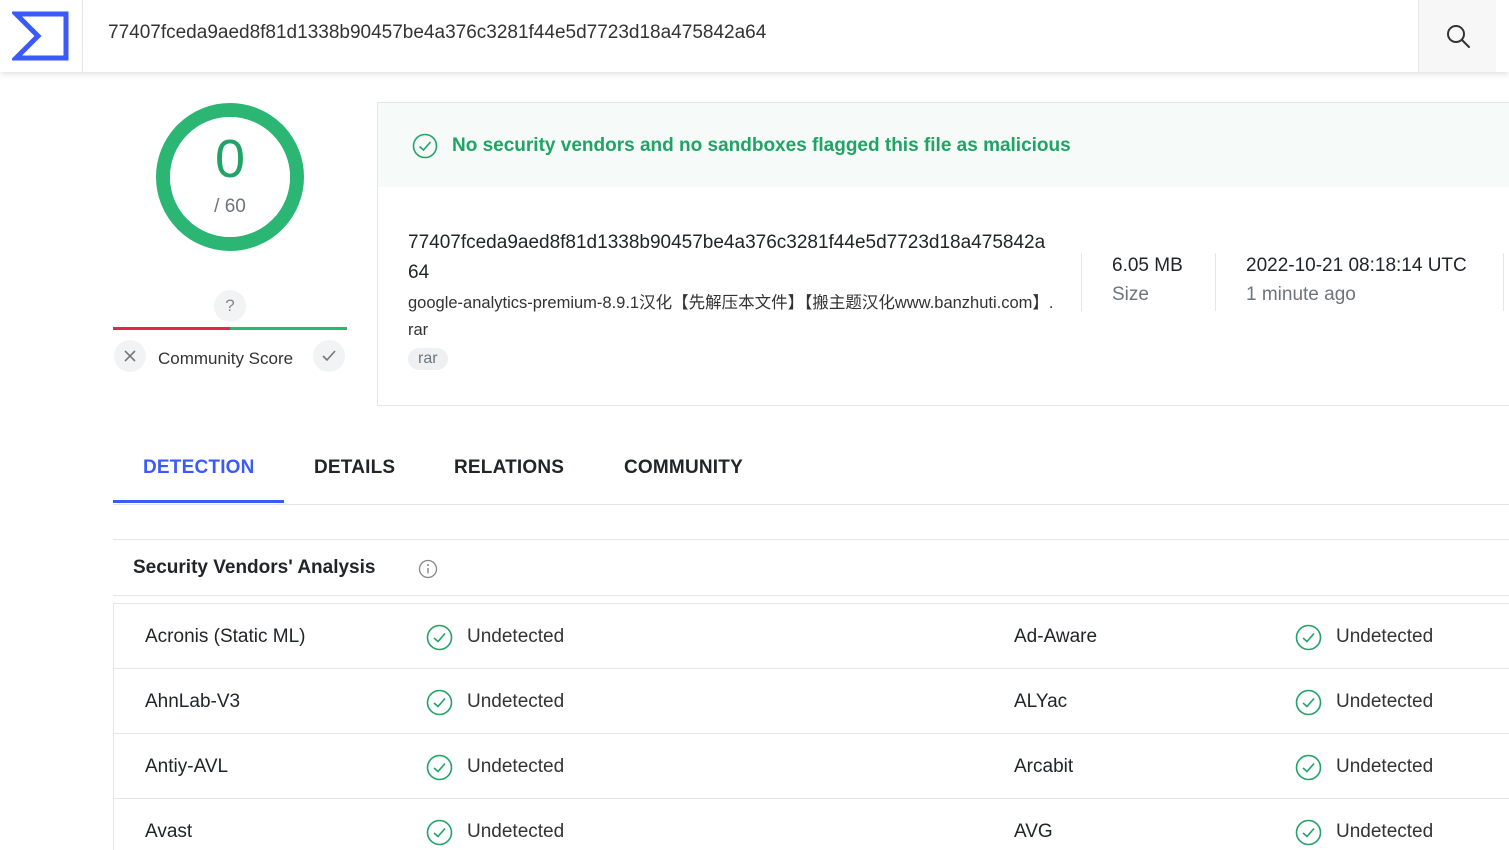 This screenshot has height=850, width=1509. What do you see at coordinates (811, 766) in the screenshot?
I see `table-row: Antiy-AVL Undetected Arcabit Undetected` at bounding box center [811, 766].